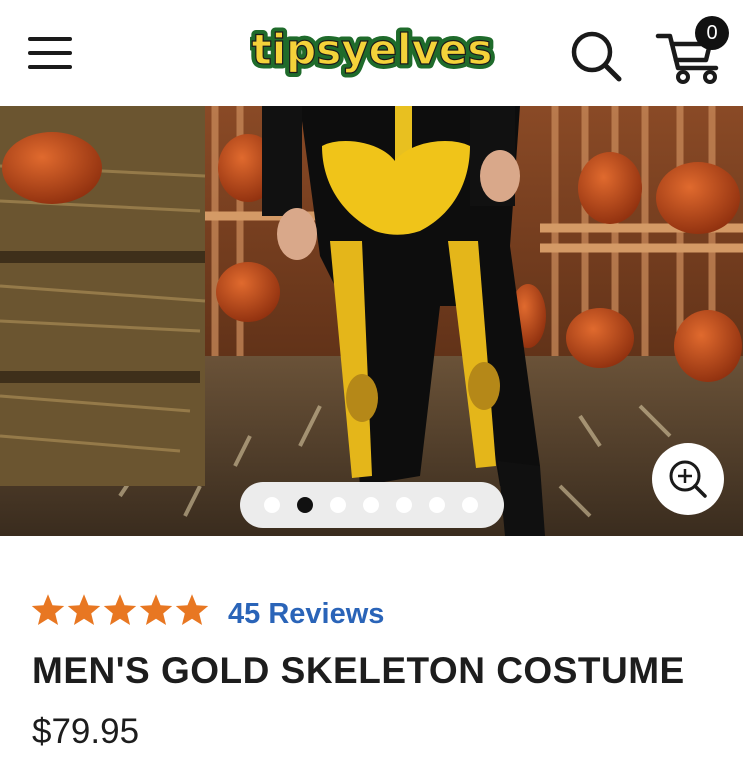  What do you see at coordinates (50, 53) in the screenshot?
I see `menu-button` at bounding box center [50, 53].